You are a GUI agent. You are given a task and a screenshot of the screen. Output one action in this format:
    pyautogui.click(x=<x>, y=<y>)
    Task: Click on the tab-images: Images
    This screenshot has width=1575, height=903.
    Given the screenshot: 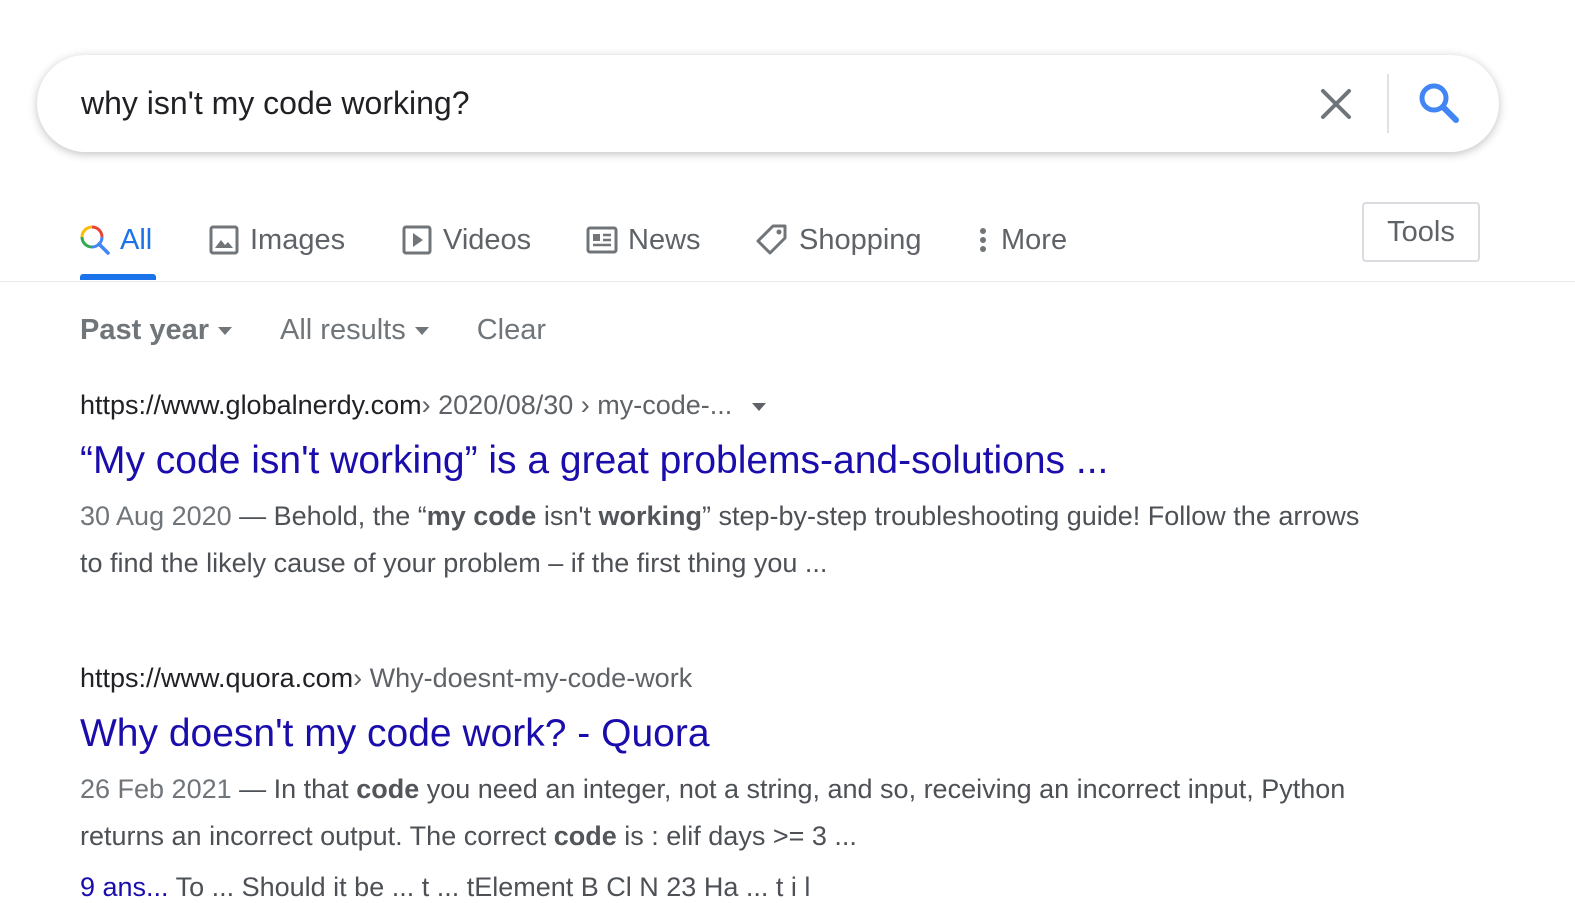 What is the action you would take?
    pyautogui.click(x=276, y=240)
    